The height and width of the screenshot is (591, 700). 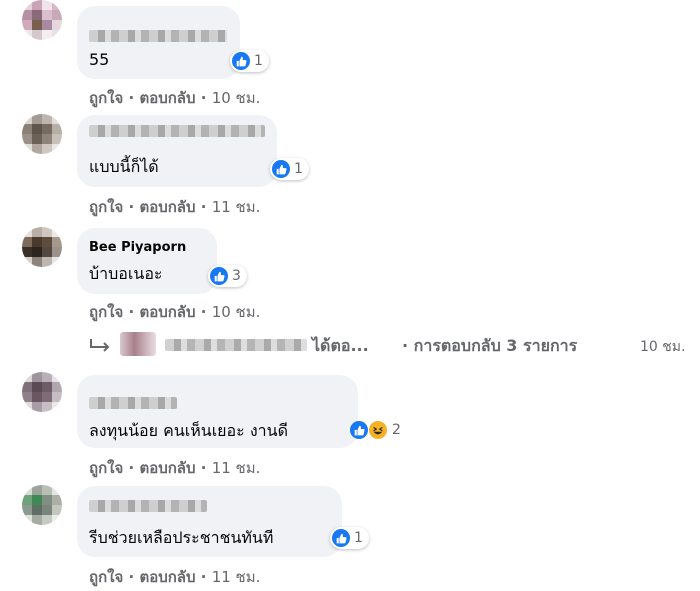 What do you see at coordinates (177, 151) in the screenshot?
I see `comment-bubble: แบบนี้ก็ได้` at bounding box center [177, 151].